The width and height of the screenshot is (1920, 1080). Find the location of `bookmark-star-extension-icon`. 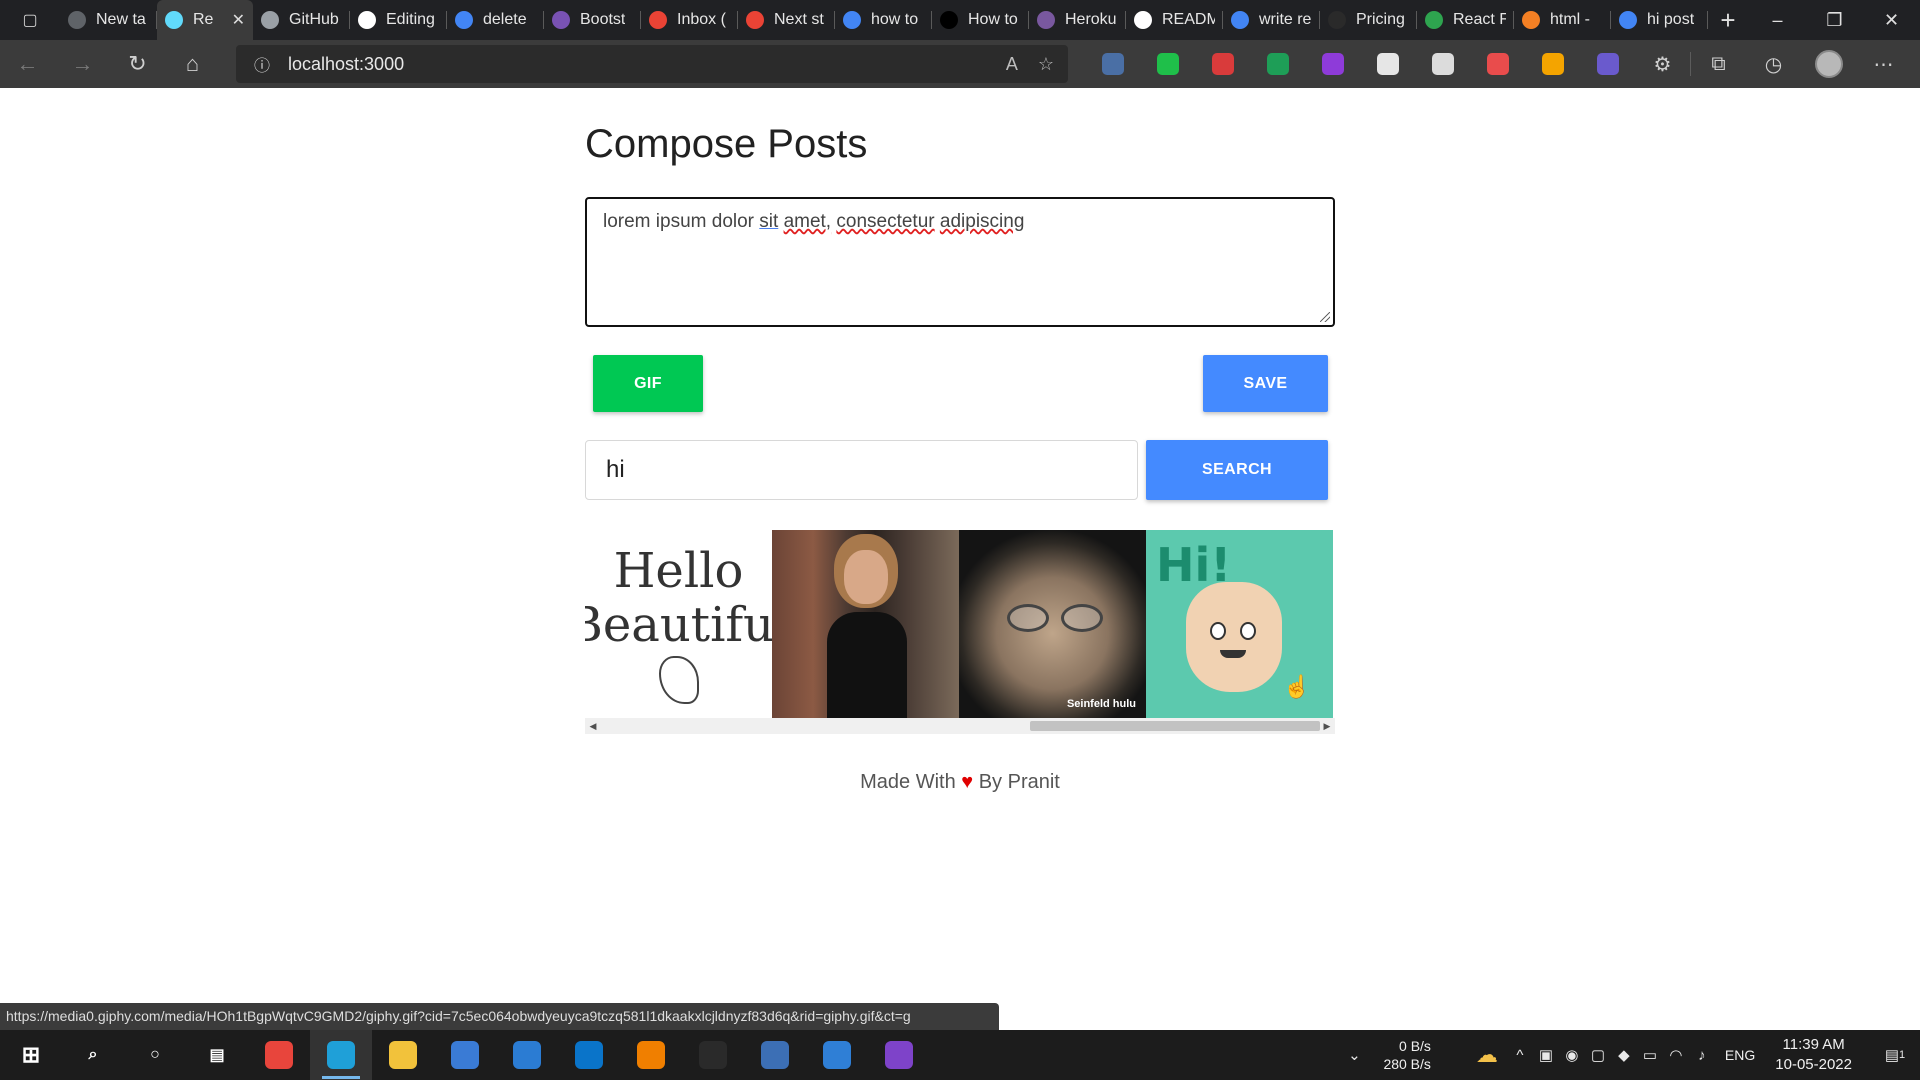

bookmark-star-extension-icon is located at coordinates (1112, 64).